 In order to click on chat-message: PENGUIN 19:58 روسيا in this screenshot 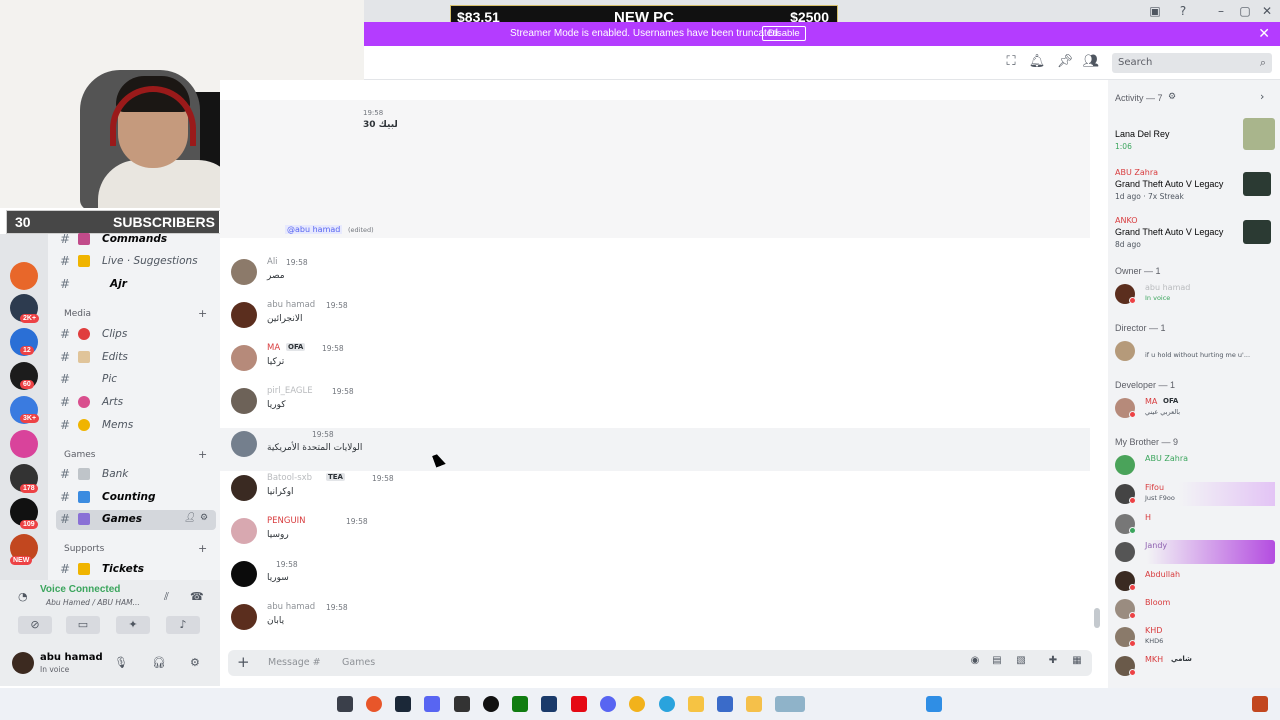, I will do `click(655, 536)`.